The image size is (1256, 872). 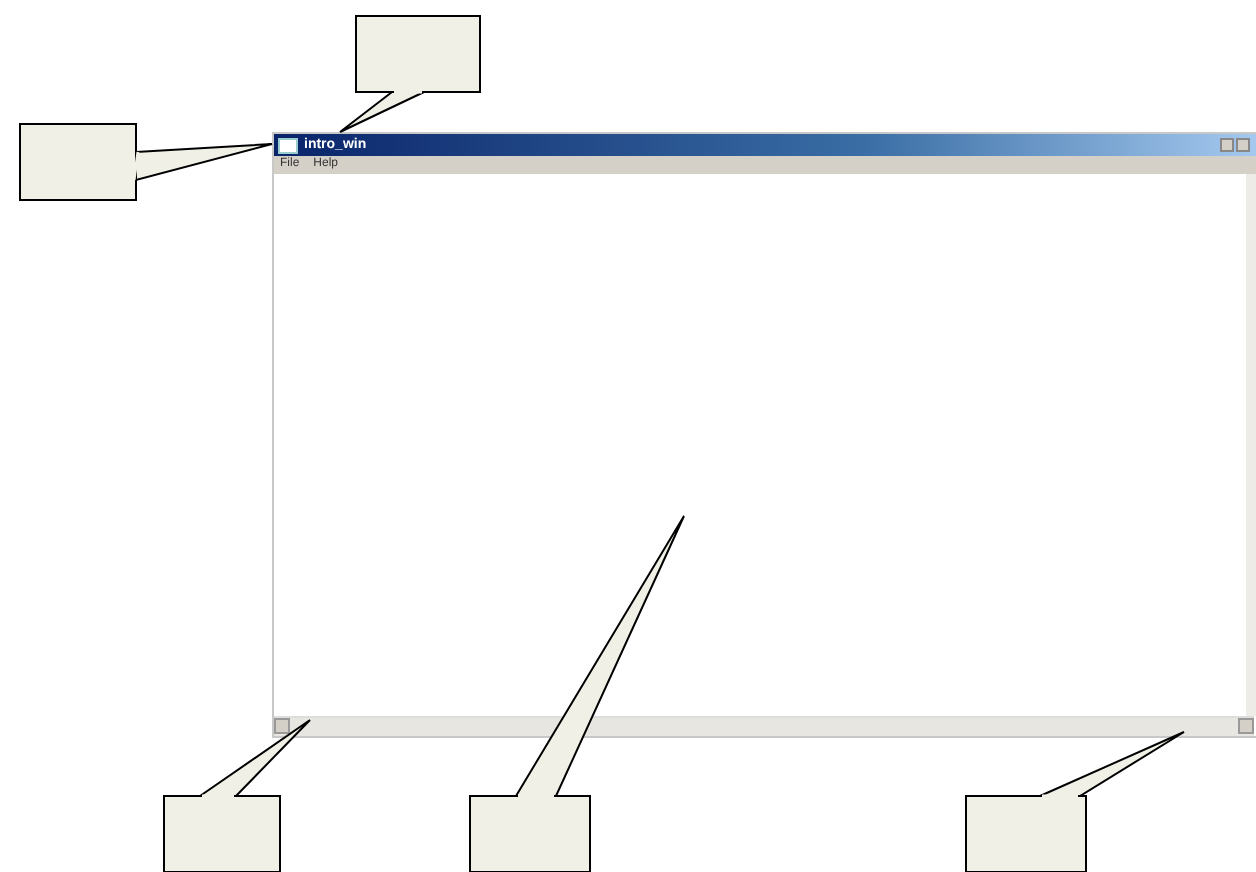 I want to click on scroll-right-button, so click(x=1246, y=726).